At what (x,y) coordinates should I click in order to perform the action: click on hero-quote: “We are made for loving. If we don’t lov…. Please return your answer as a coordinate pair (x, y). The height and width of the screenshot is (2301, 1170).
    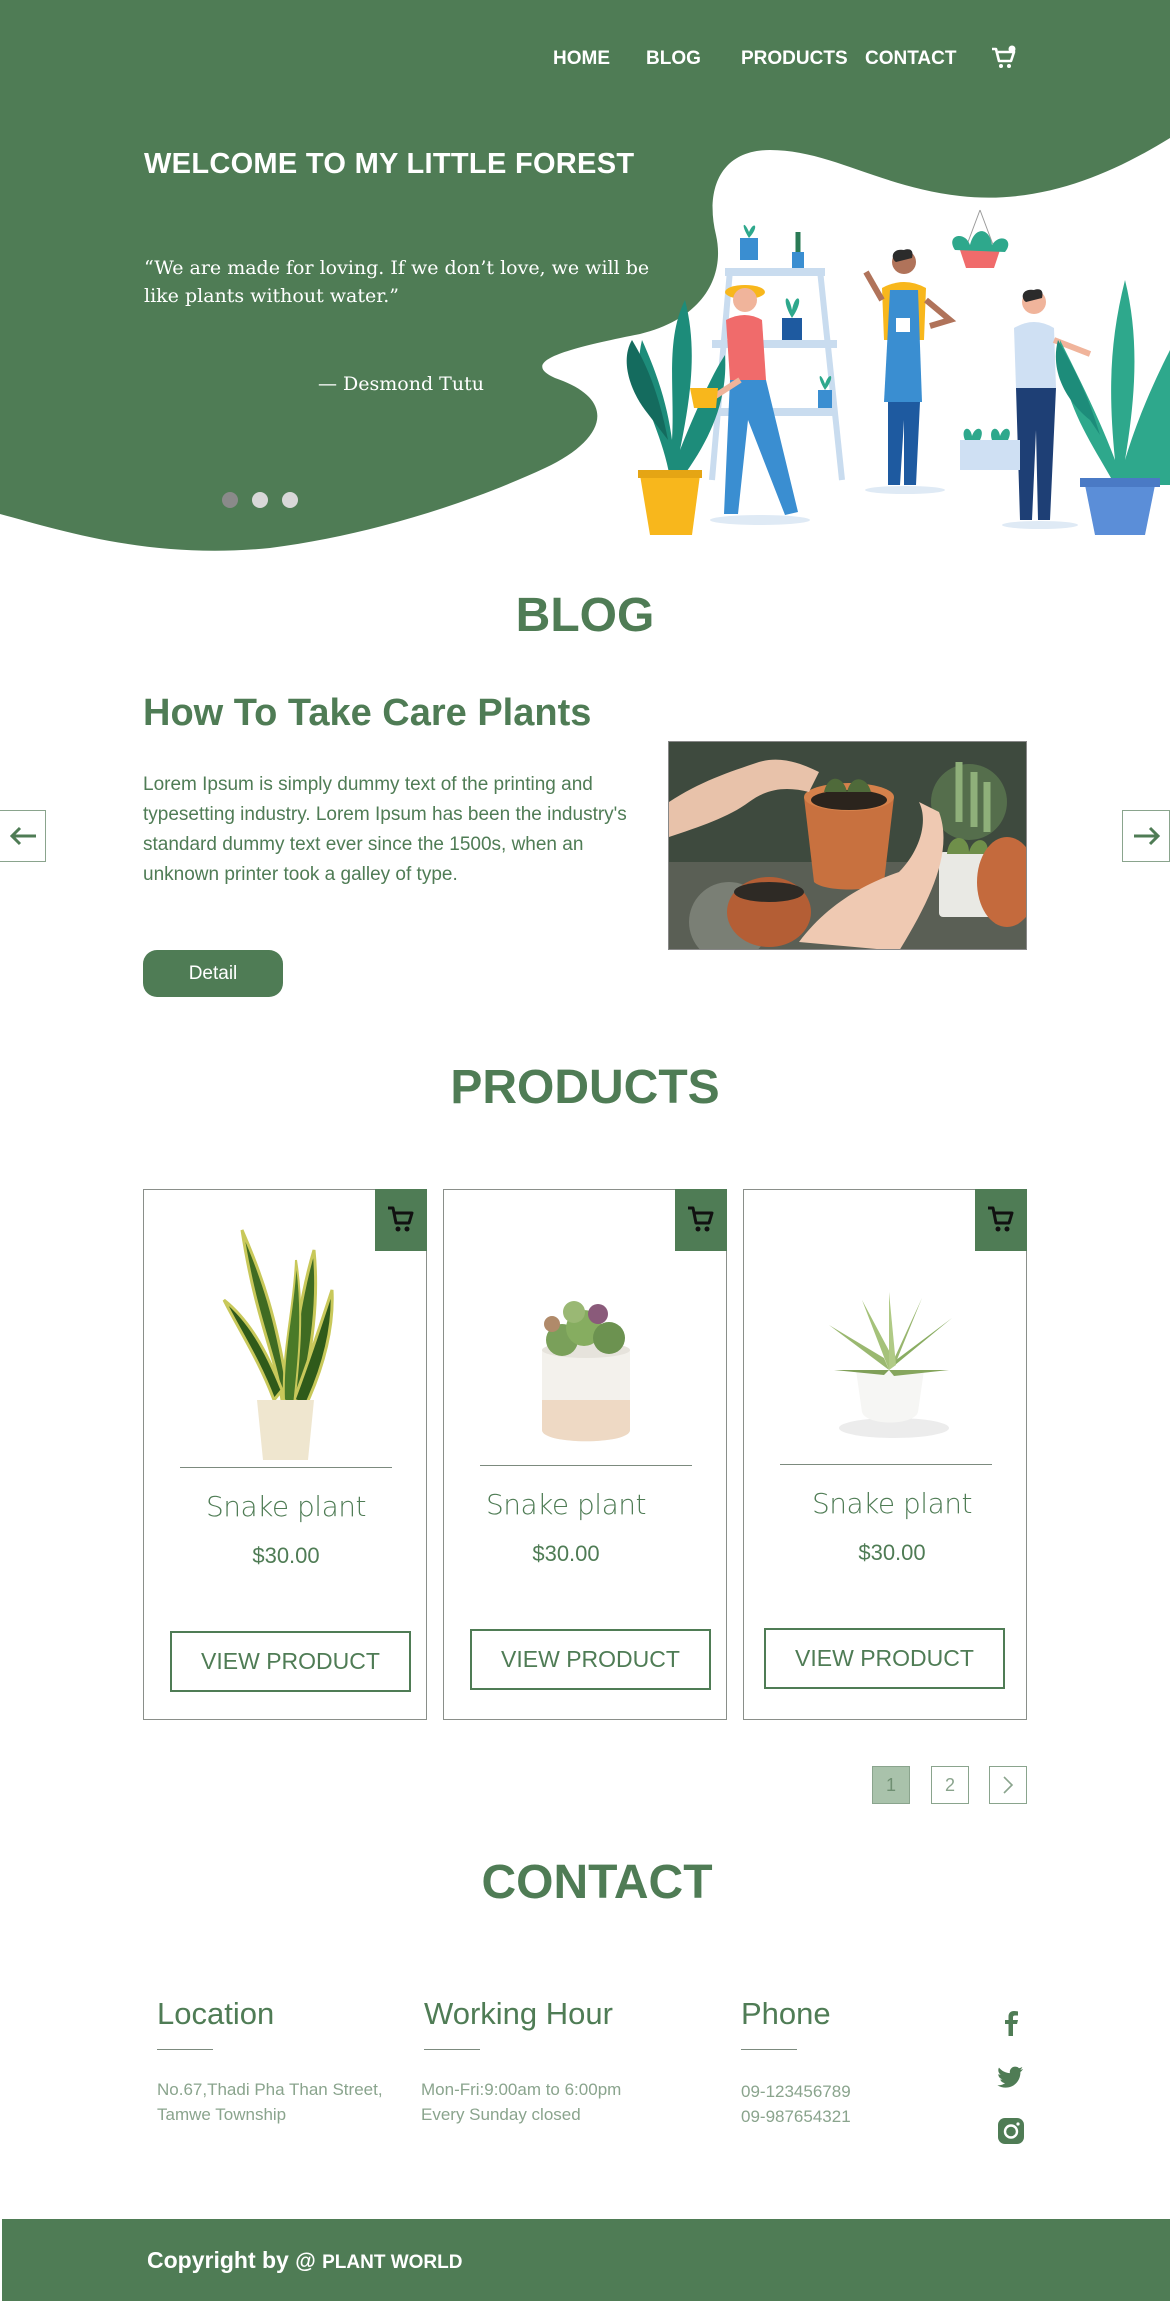
    Looking at the image, I should click on (397, 282).